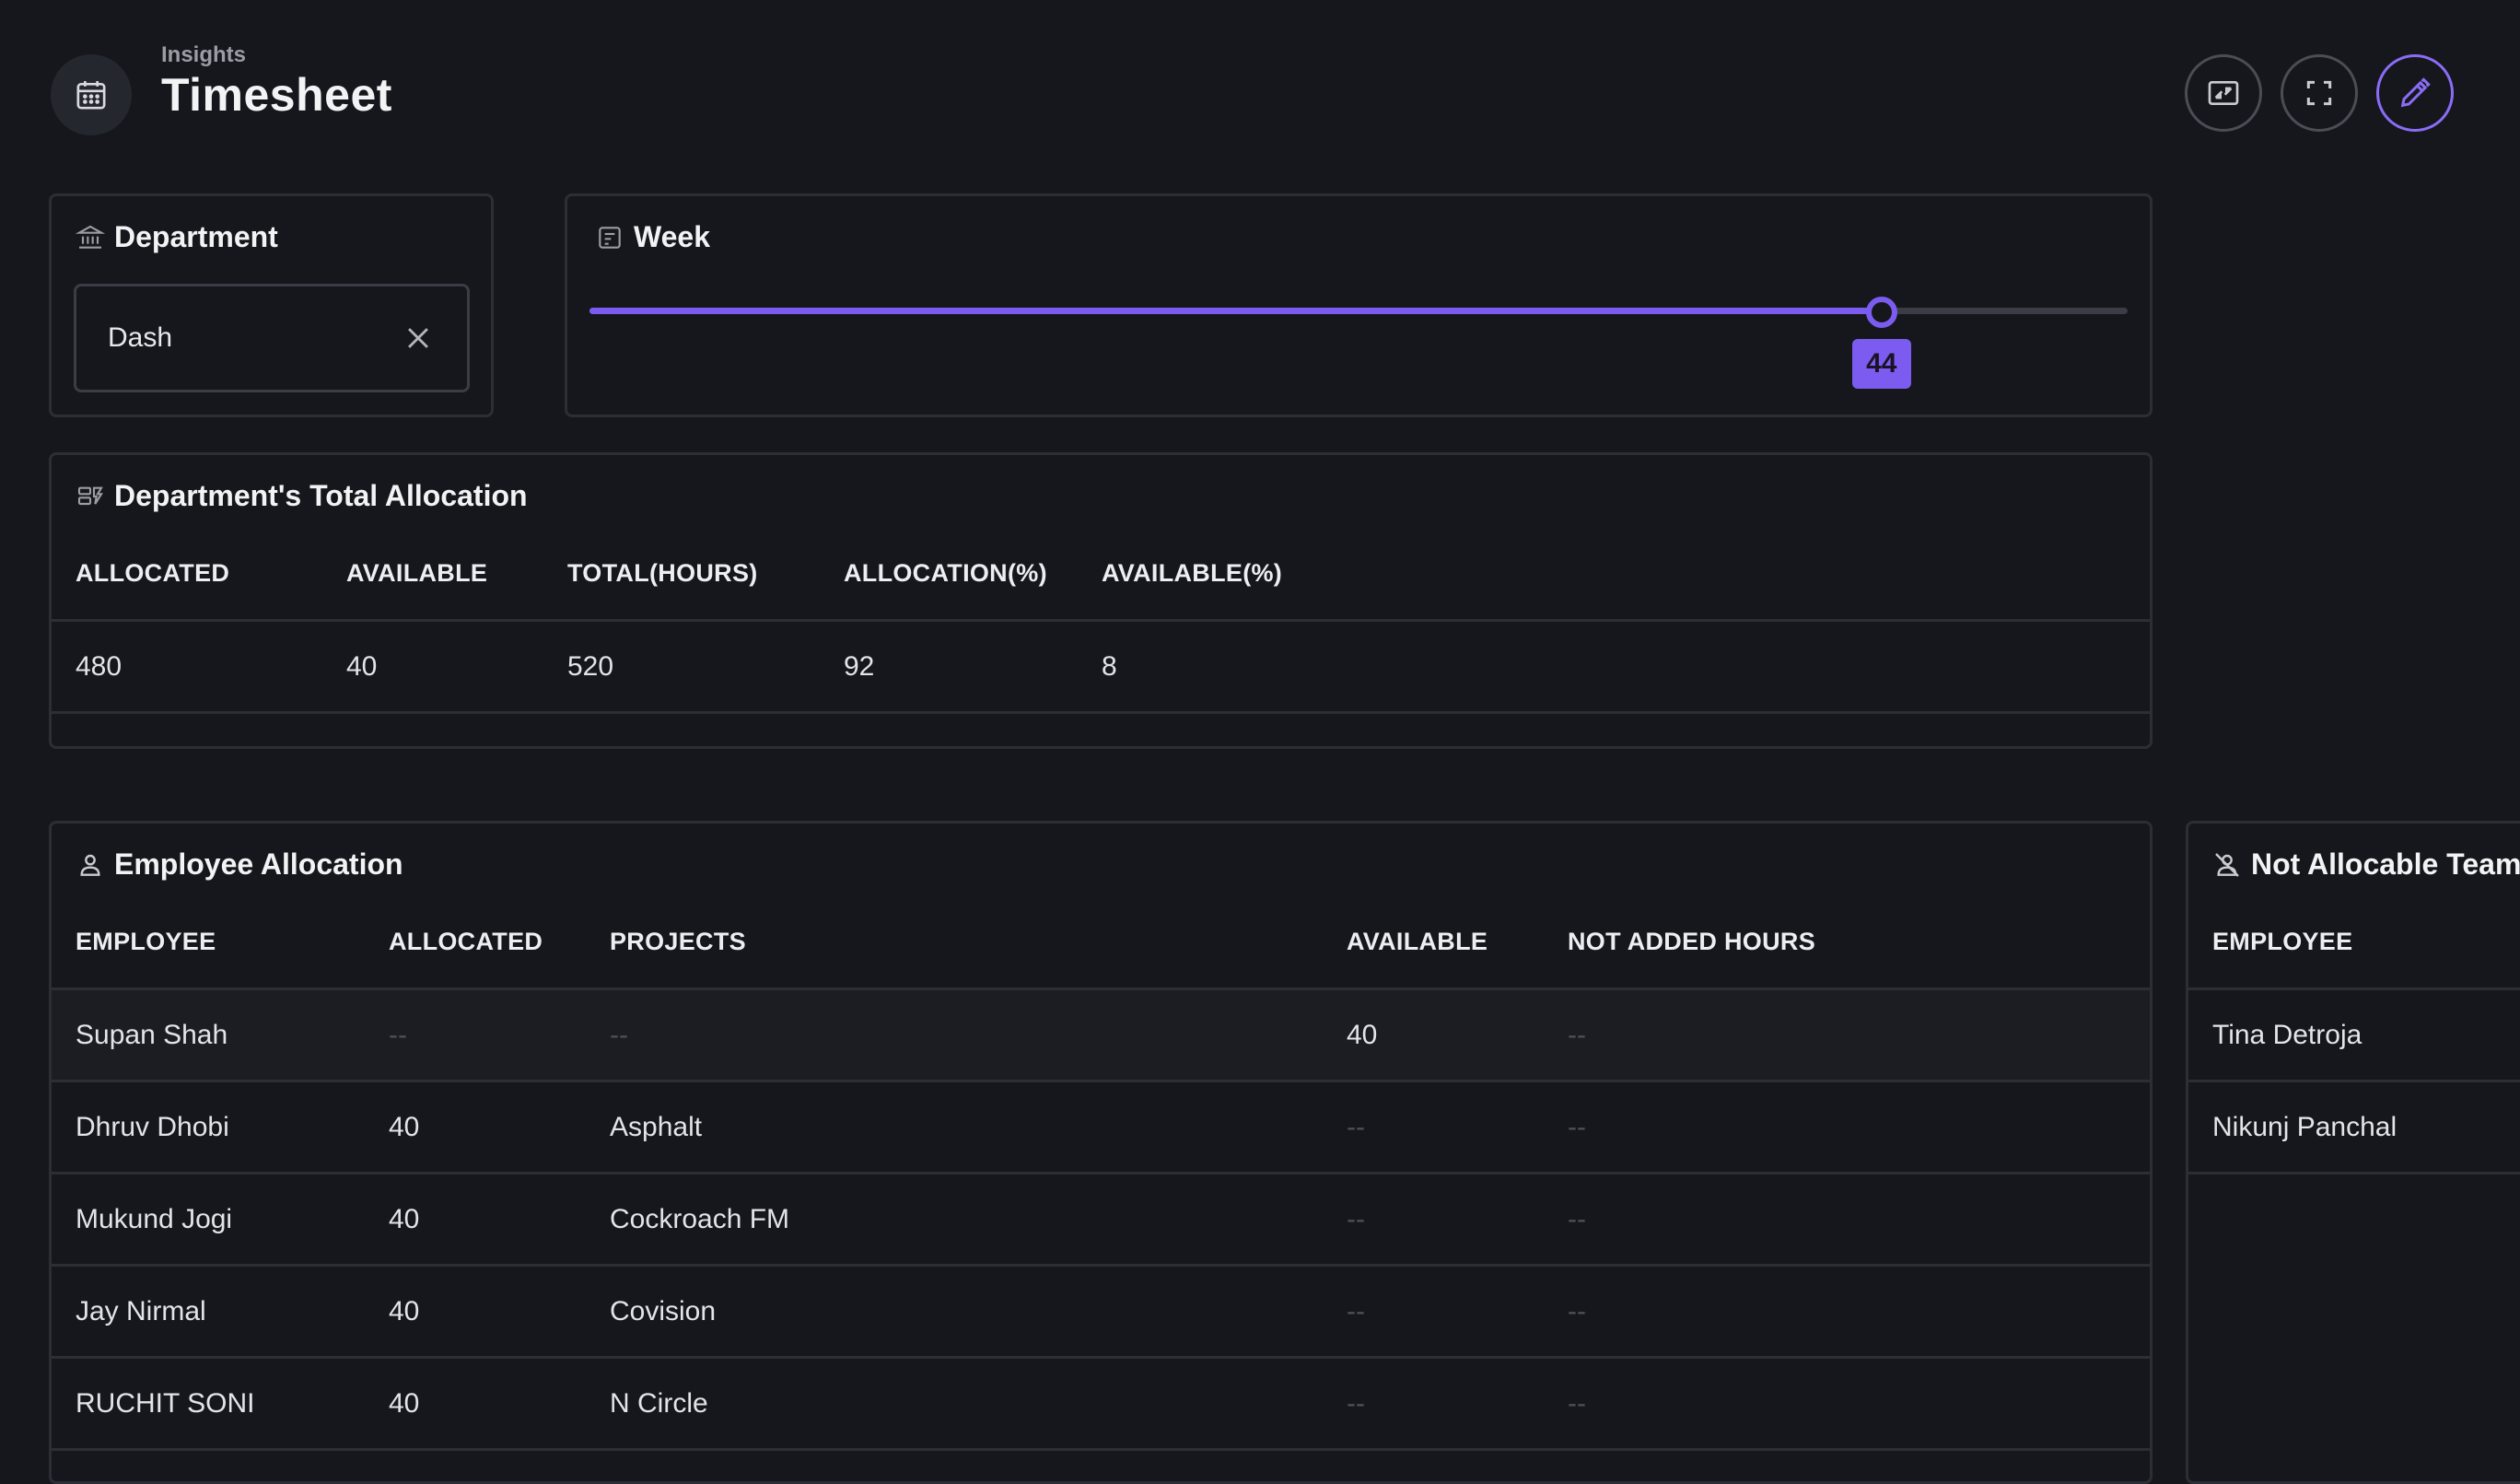 This screenshot has height=1484, width=2520. Describe the element at coordinates (705, 667) in the screenshot. I see `total-hours-cell: 520` at that location.